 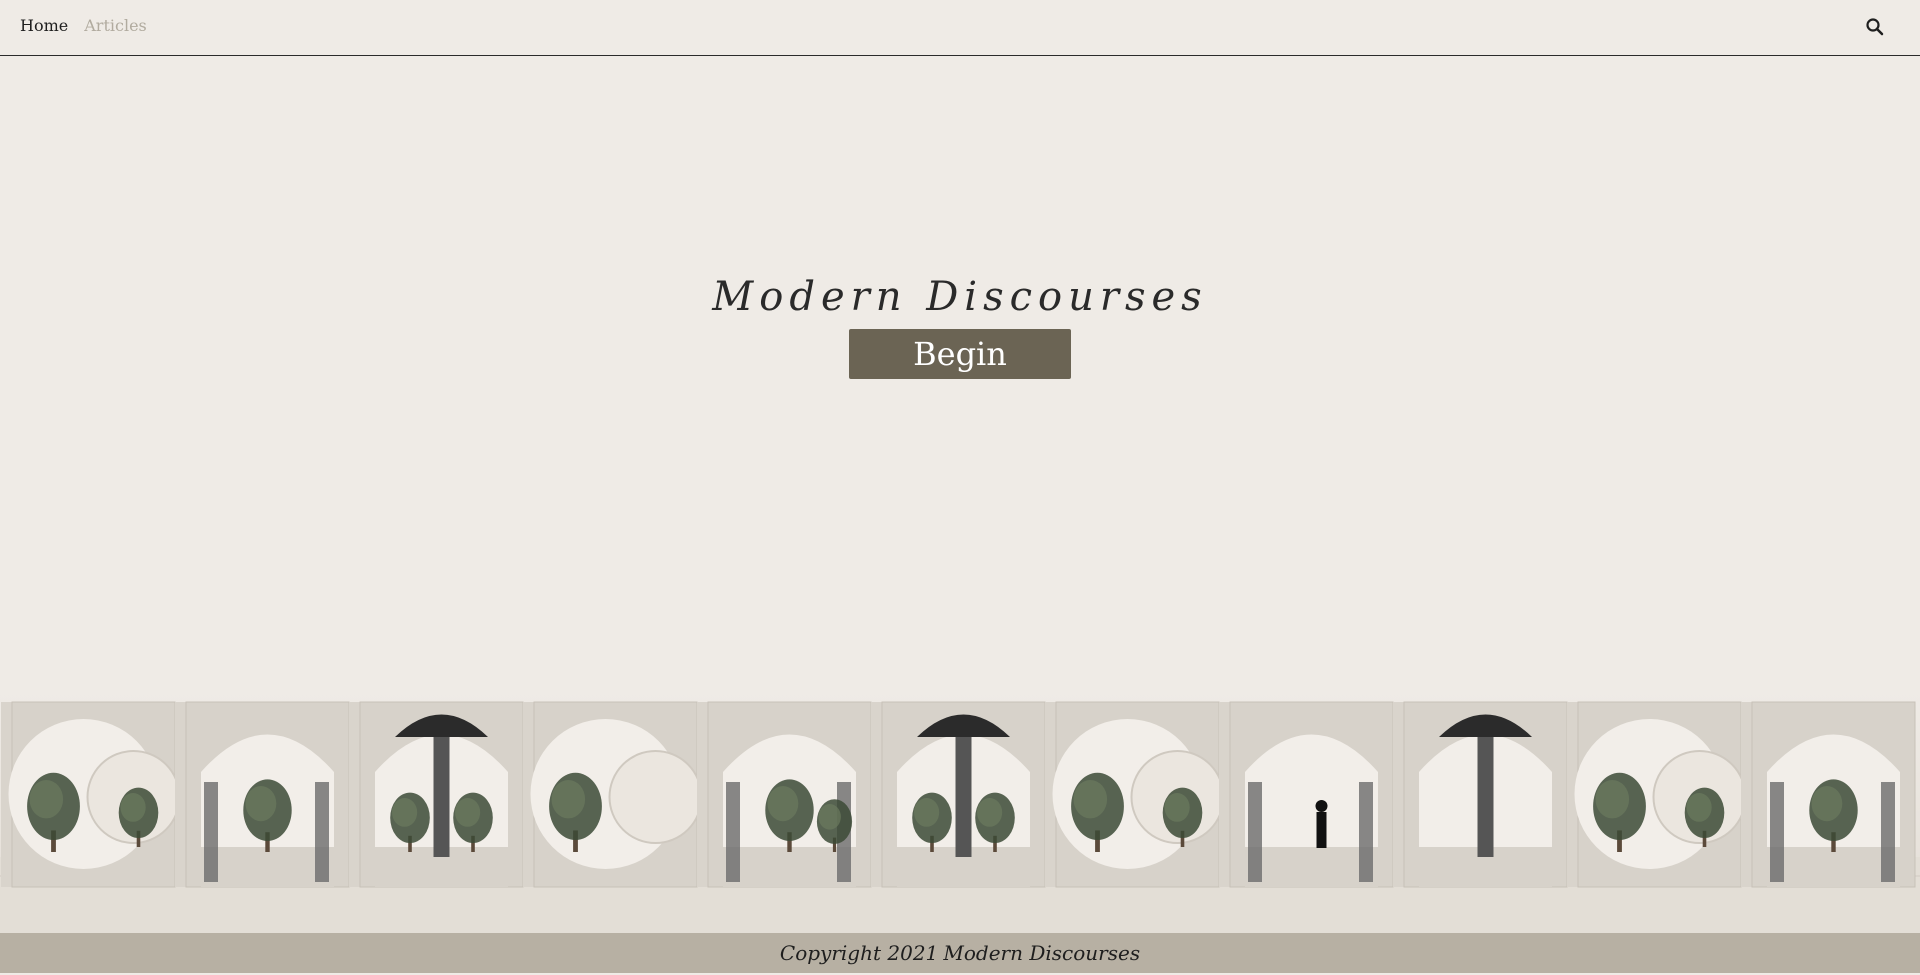 What do you see at coordinates (115, 25) in the screenshot?
I see `nav-articles-link: Articles` at bounding box center [115, 25].